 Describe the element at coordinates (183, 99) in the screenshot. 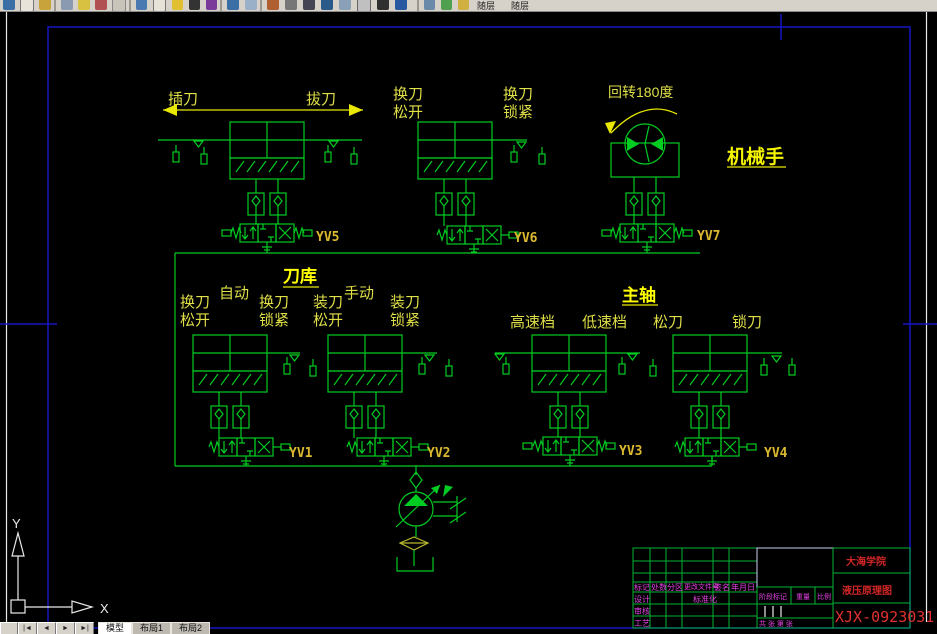

I see `insert-tool-label: 插刀` at that location.